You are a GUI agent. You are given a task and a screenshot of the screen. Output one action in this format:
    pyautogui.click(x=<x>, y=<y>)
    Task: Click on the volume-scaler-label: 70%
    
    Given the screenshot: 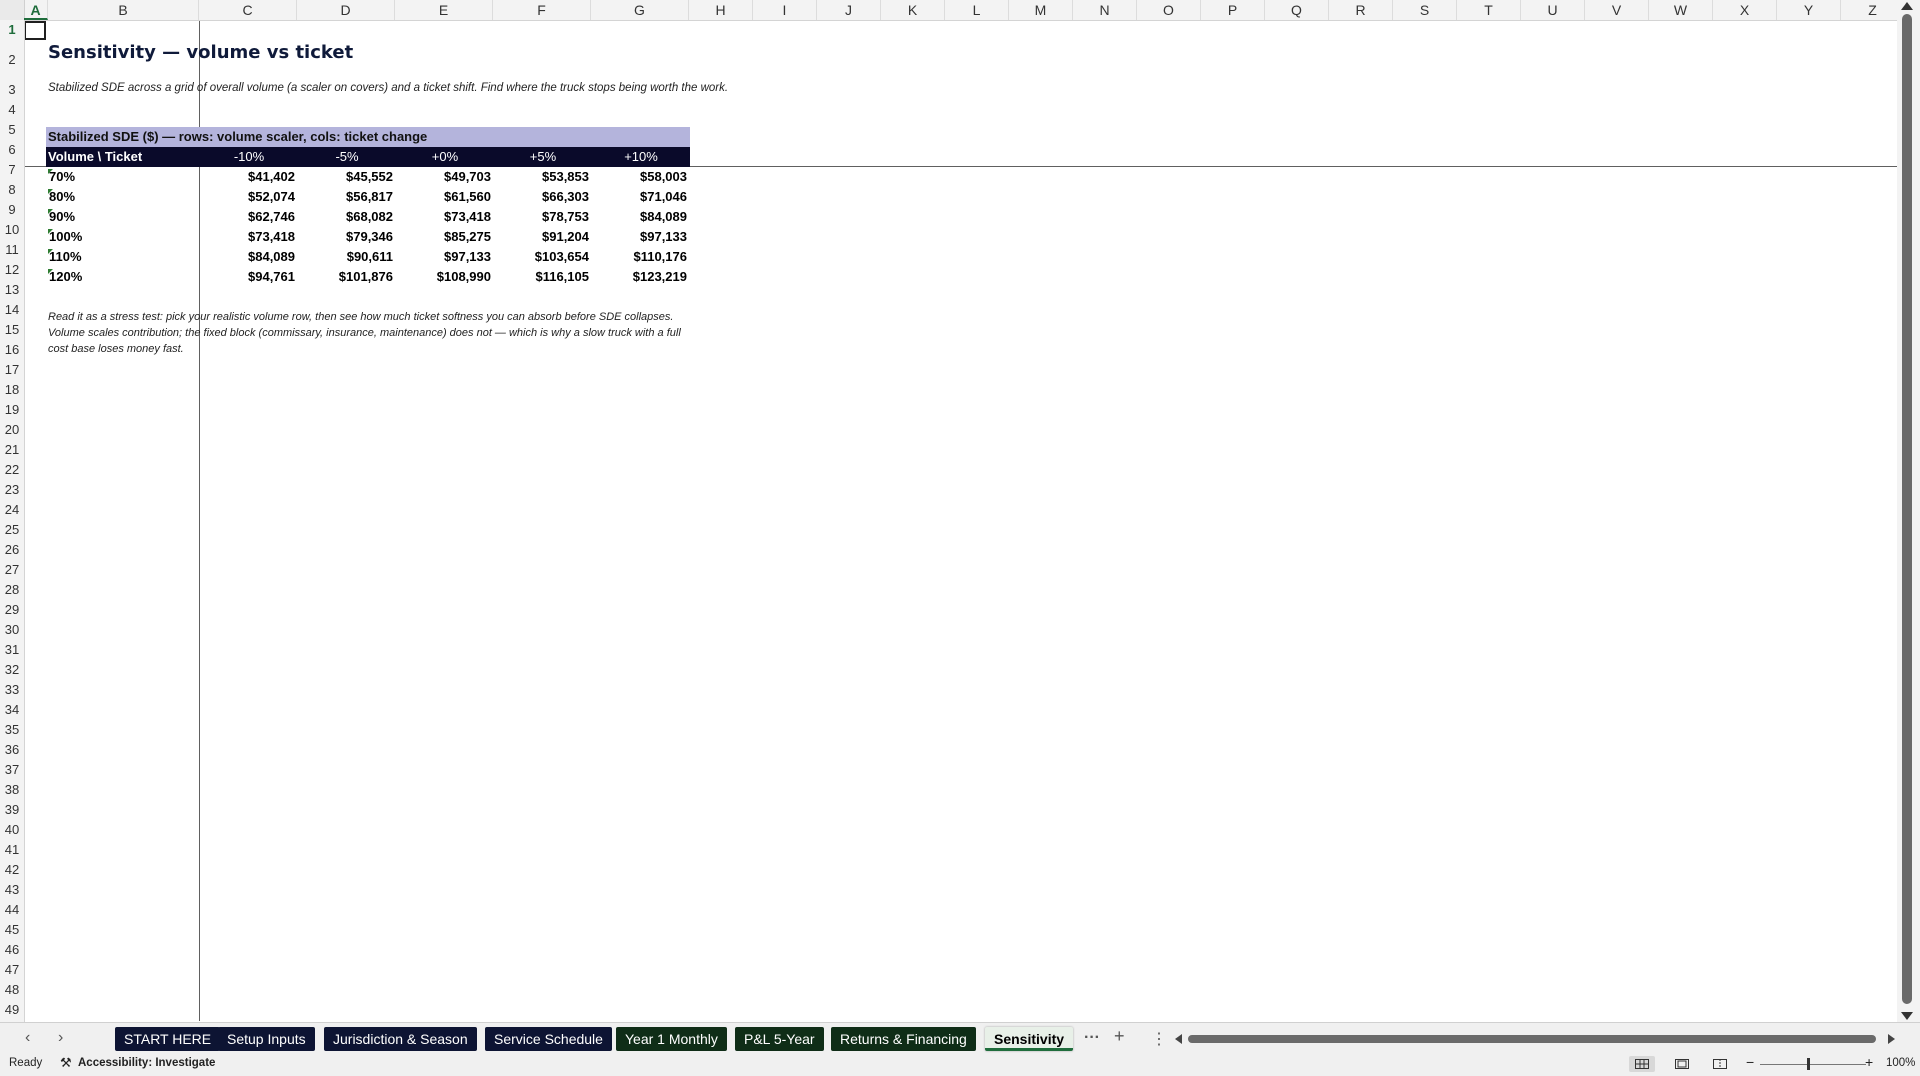 What is the action you would take?
    pyautogui.click(x=61, y=176)
    